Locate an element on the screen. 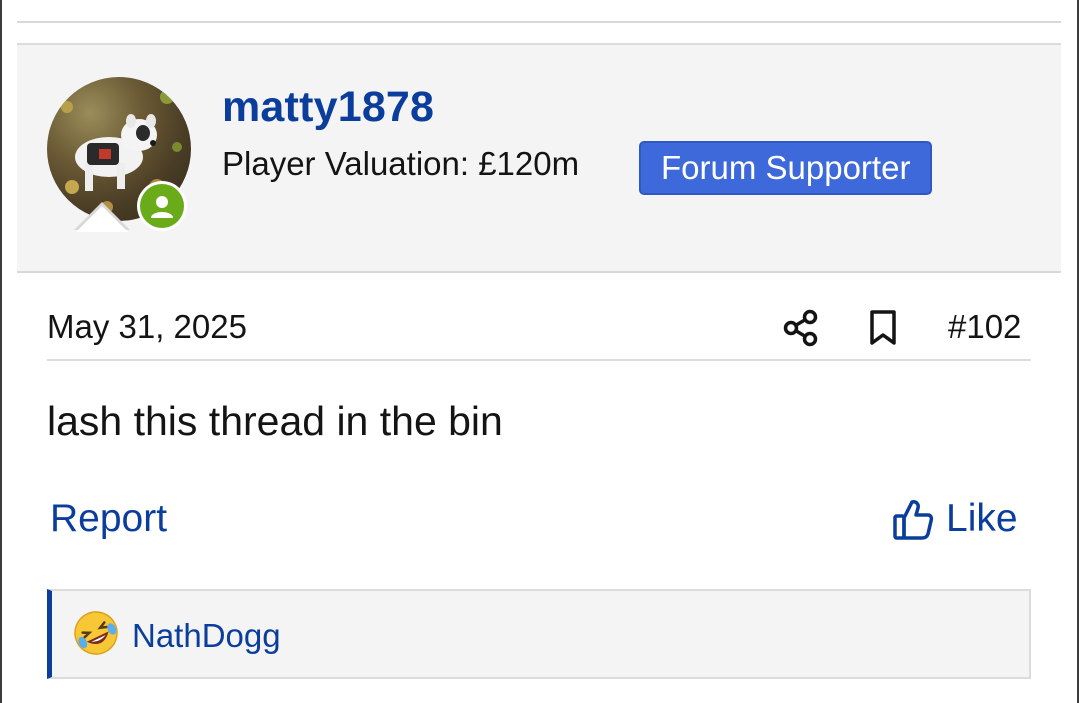 Image resolution: width=1079 pixels, height=703 pixels. top-separator is located at coordinates (539, 22).